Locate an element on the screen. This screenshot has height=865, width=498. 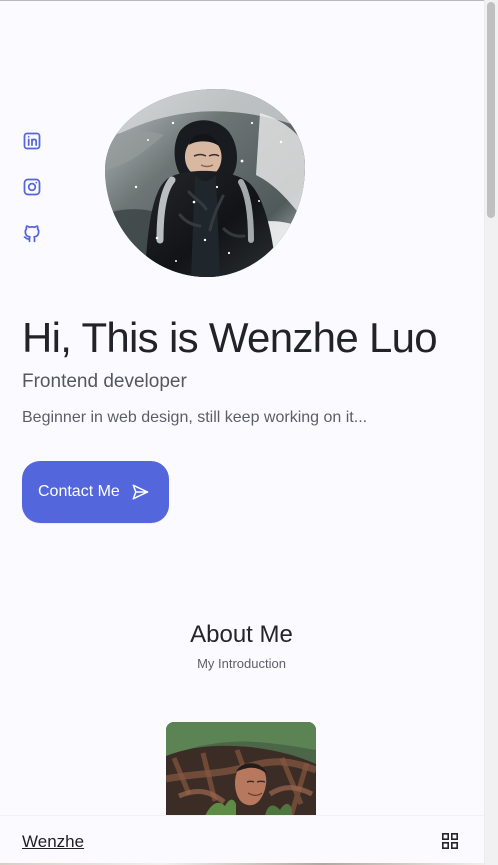
hero-title: Hi, This is Wenzhe Luo is located at coordinates (230, 337).